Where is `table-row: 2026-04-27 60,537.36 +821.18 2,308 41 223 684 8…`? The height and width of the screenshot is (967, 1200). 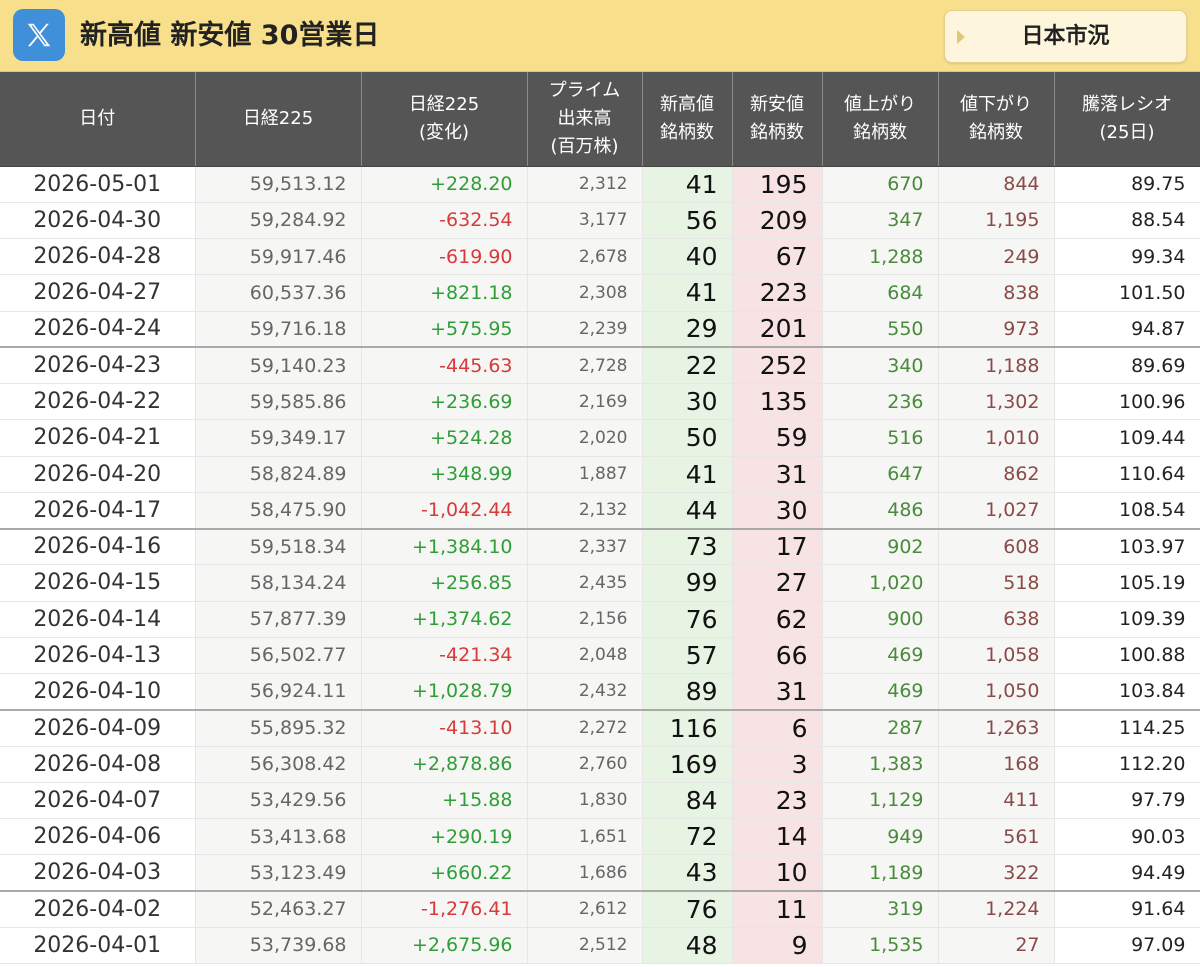
table-row: 2026-04-27 60,537.36 +821.18 2,308 41 223 684 8… is located at coordinates (600, 293).